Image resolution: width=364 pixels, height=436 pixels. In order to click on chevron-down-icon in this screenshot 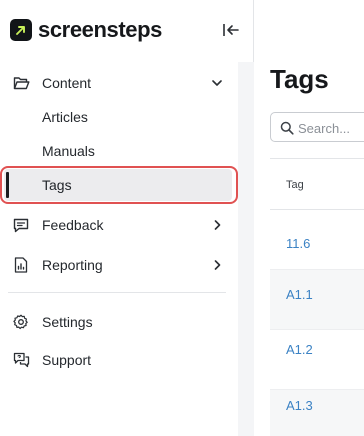, I will do `click(217, 83)`.